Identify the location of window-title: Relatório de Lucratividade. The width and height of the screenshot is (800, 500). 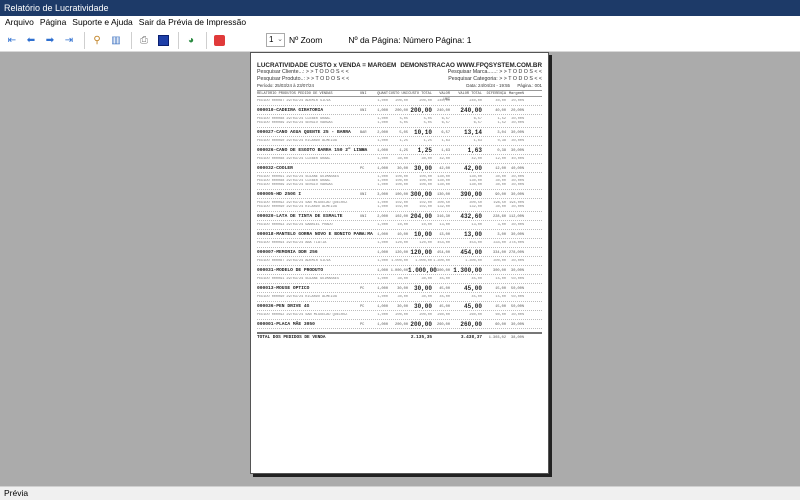
(400, 8).